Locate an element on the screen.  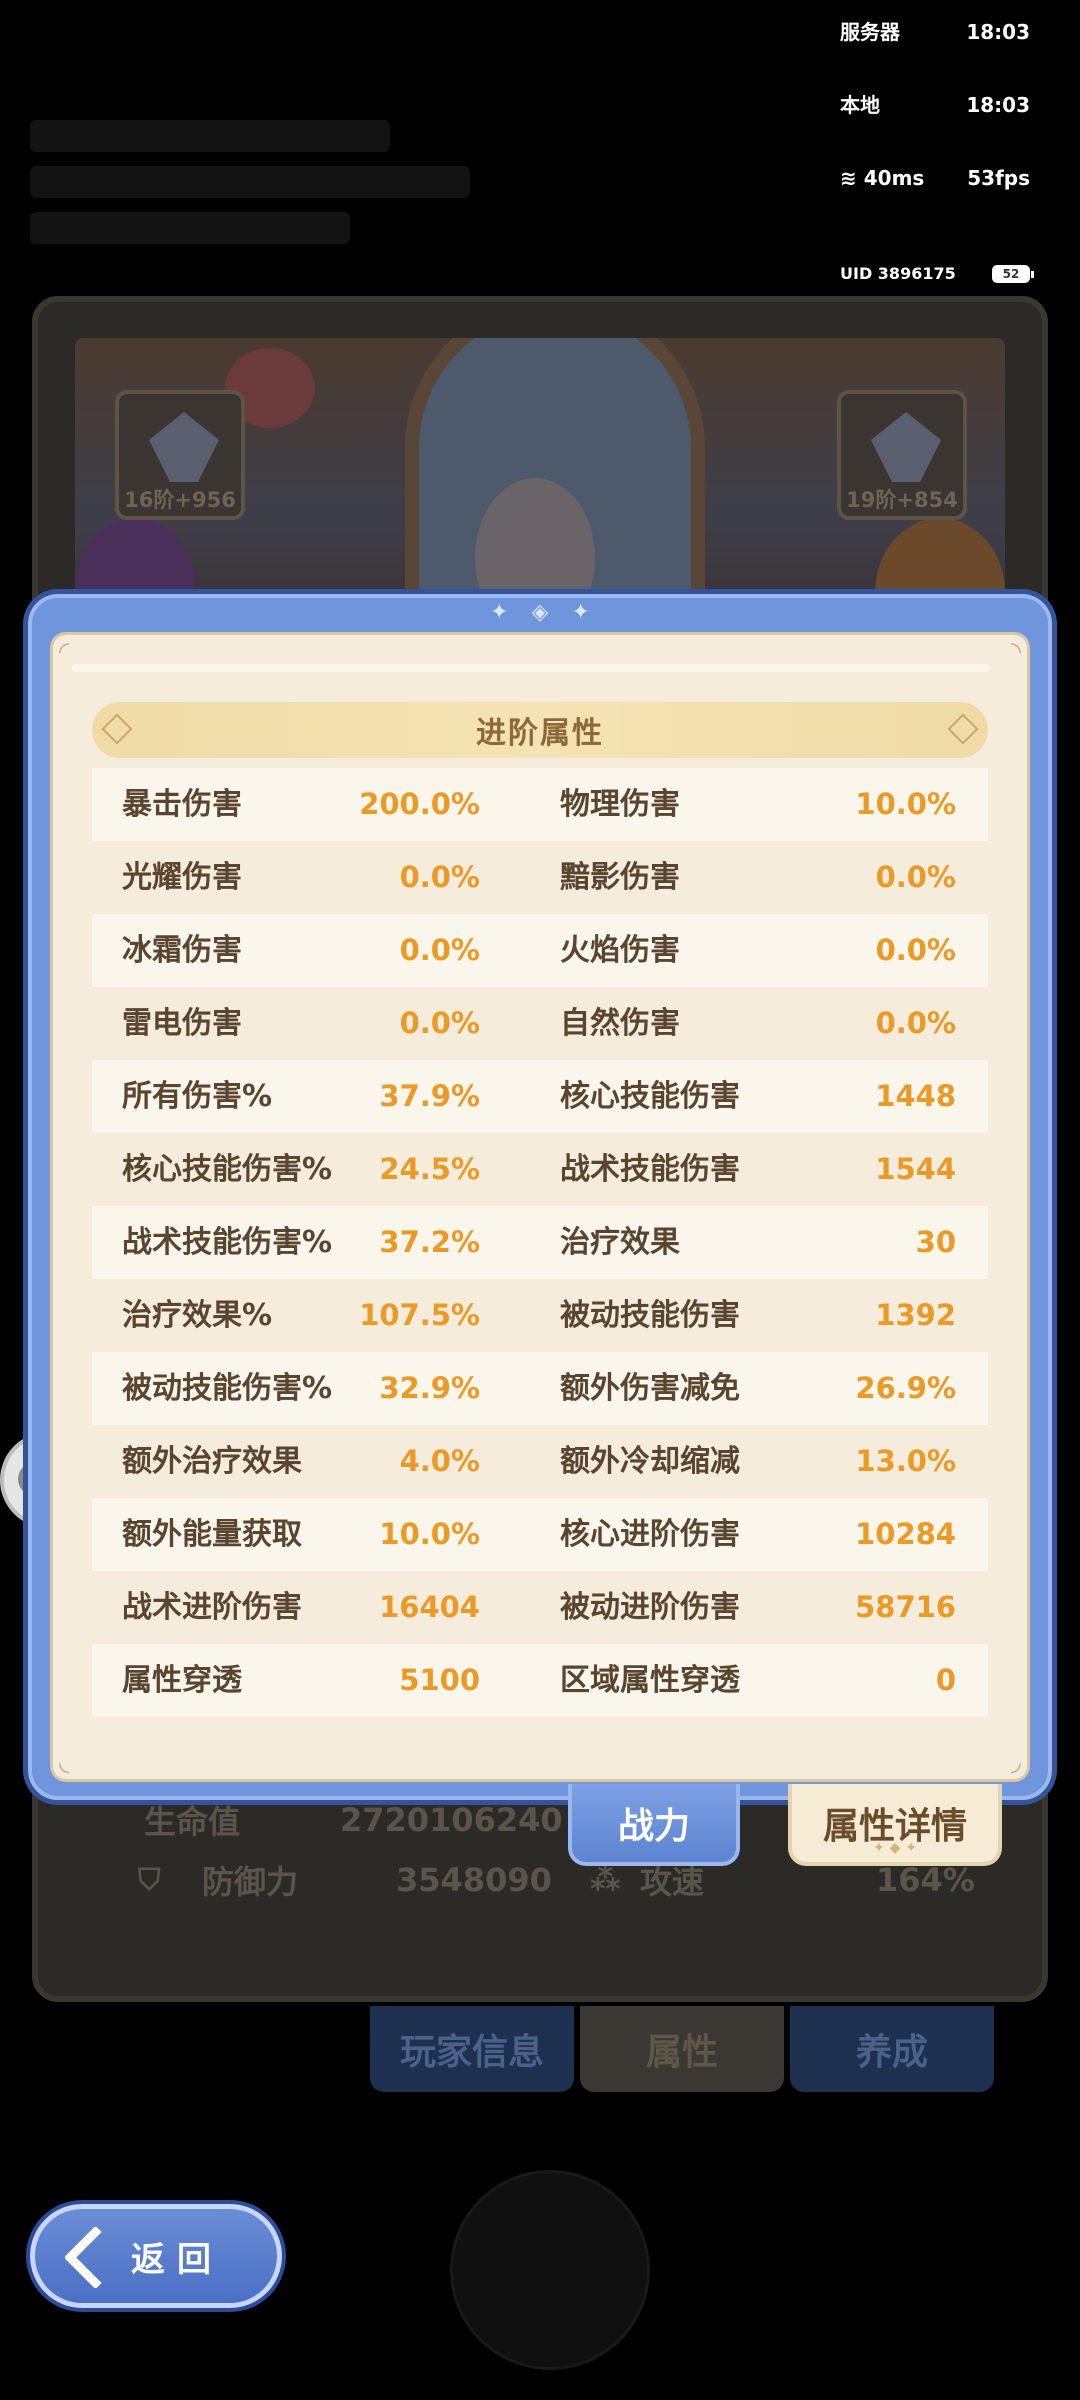
tab-growth: 养成 is located at coordinates (892, 2049).